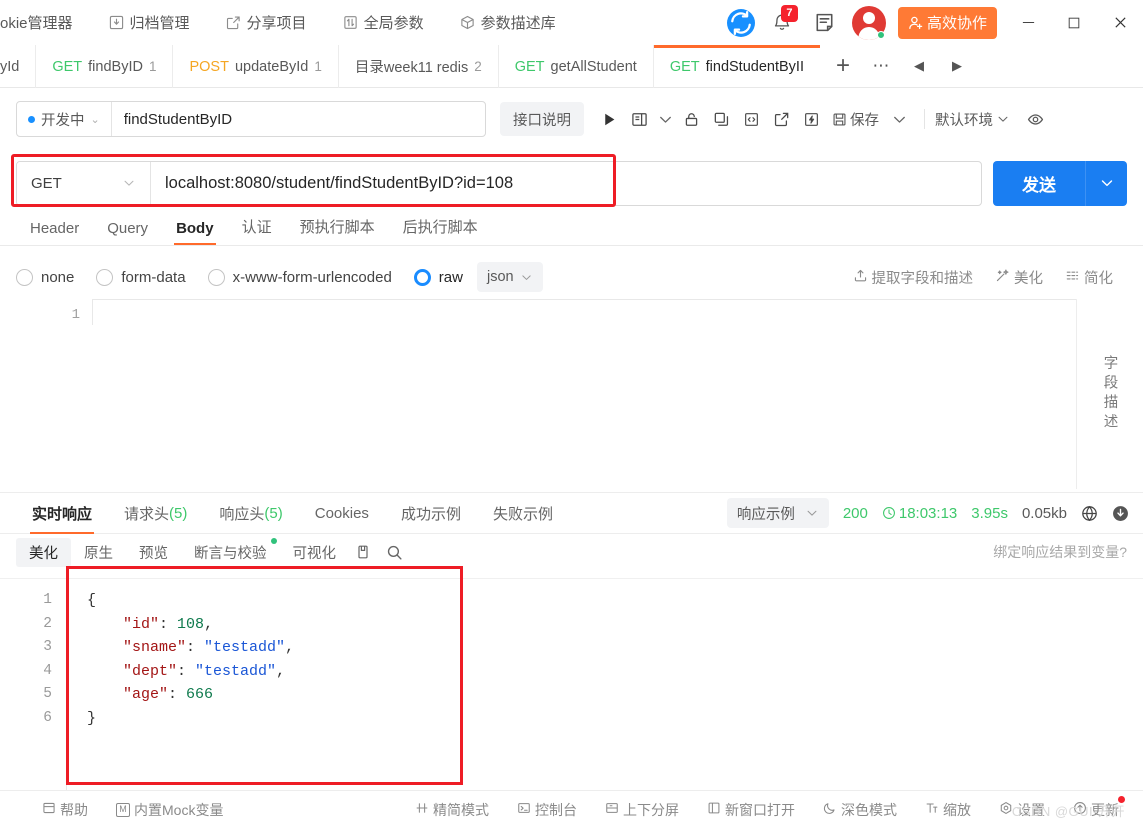 This screenshot has width=1143, height=828. I want to click on search-icon, so click(394, 552).